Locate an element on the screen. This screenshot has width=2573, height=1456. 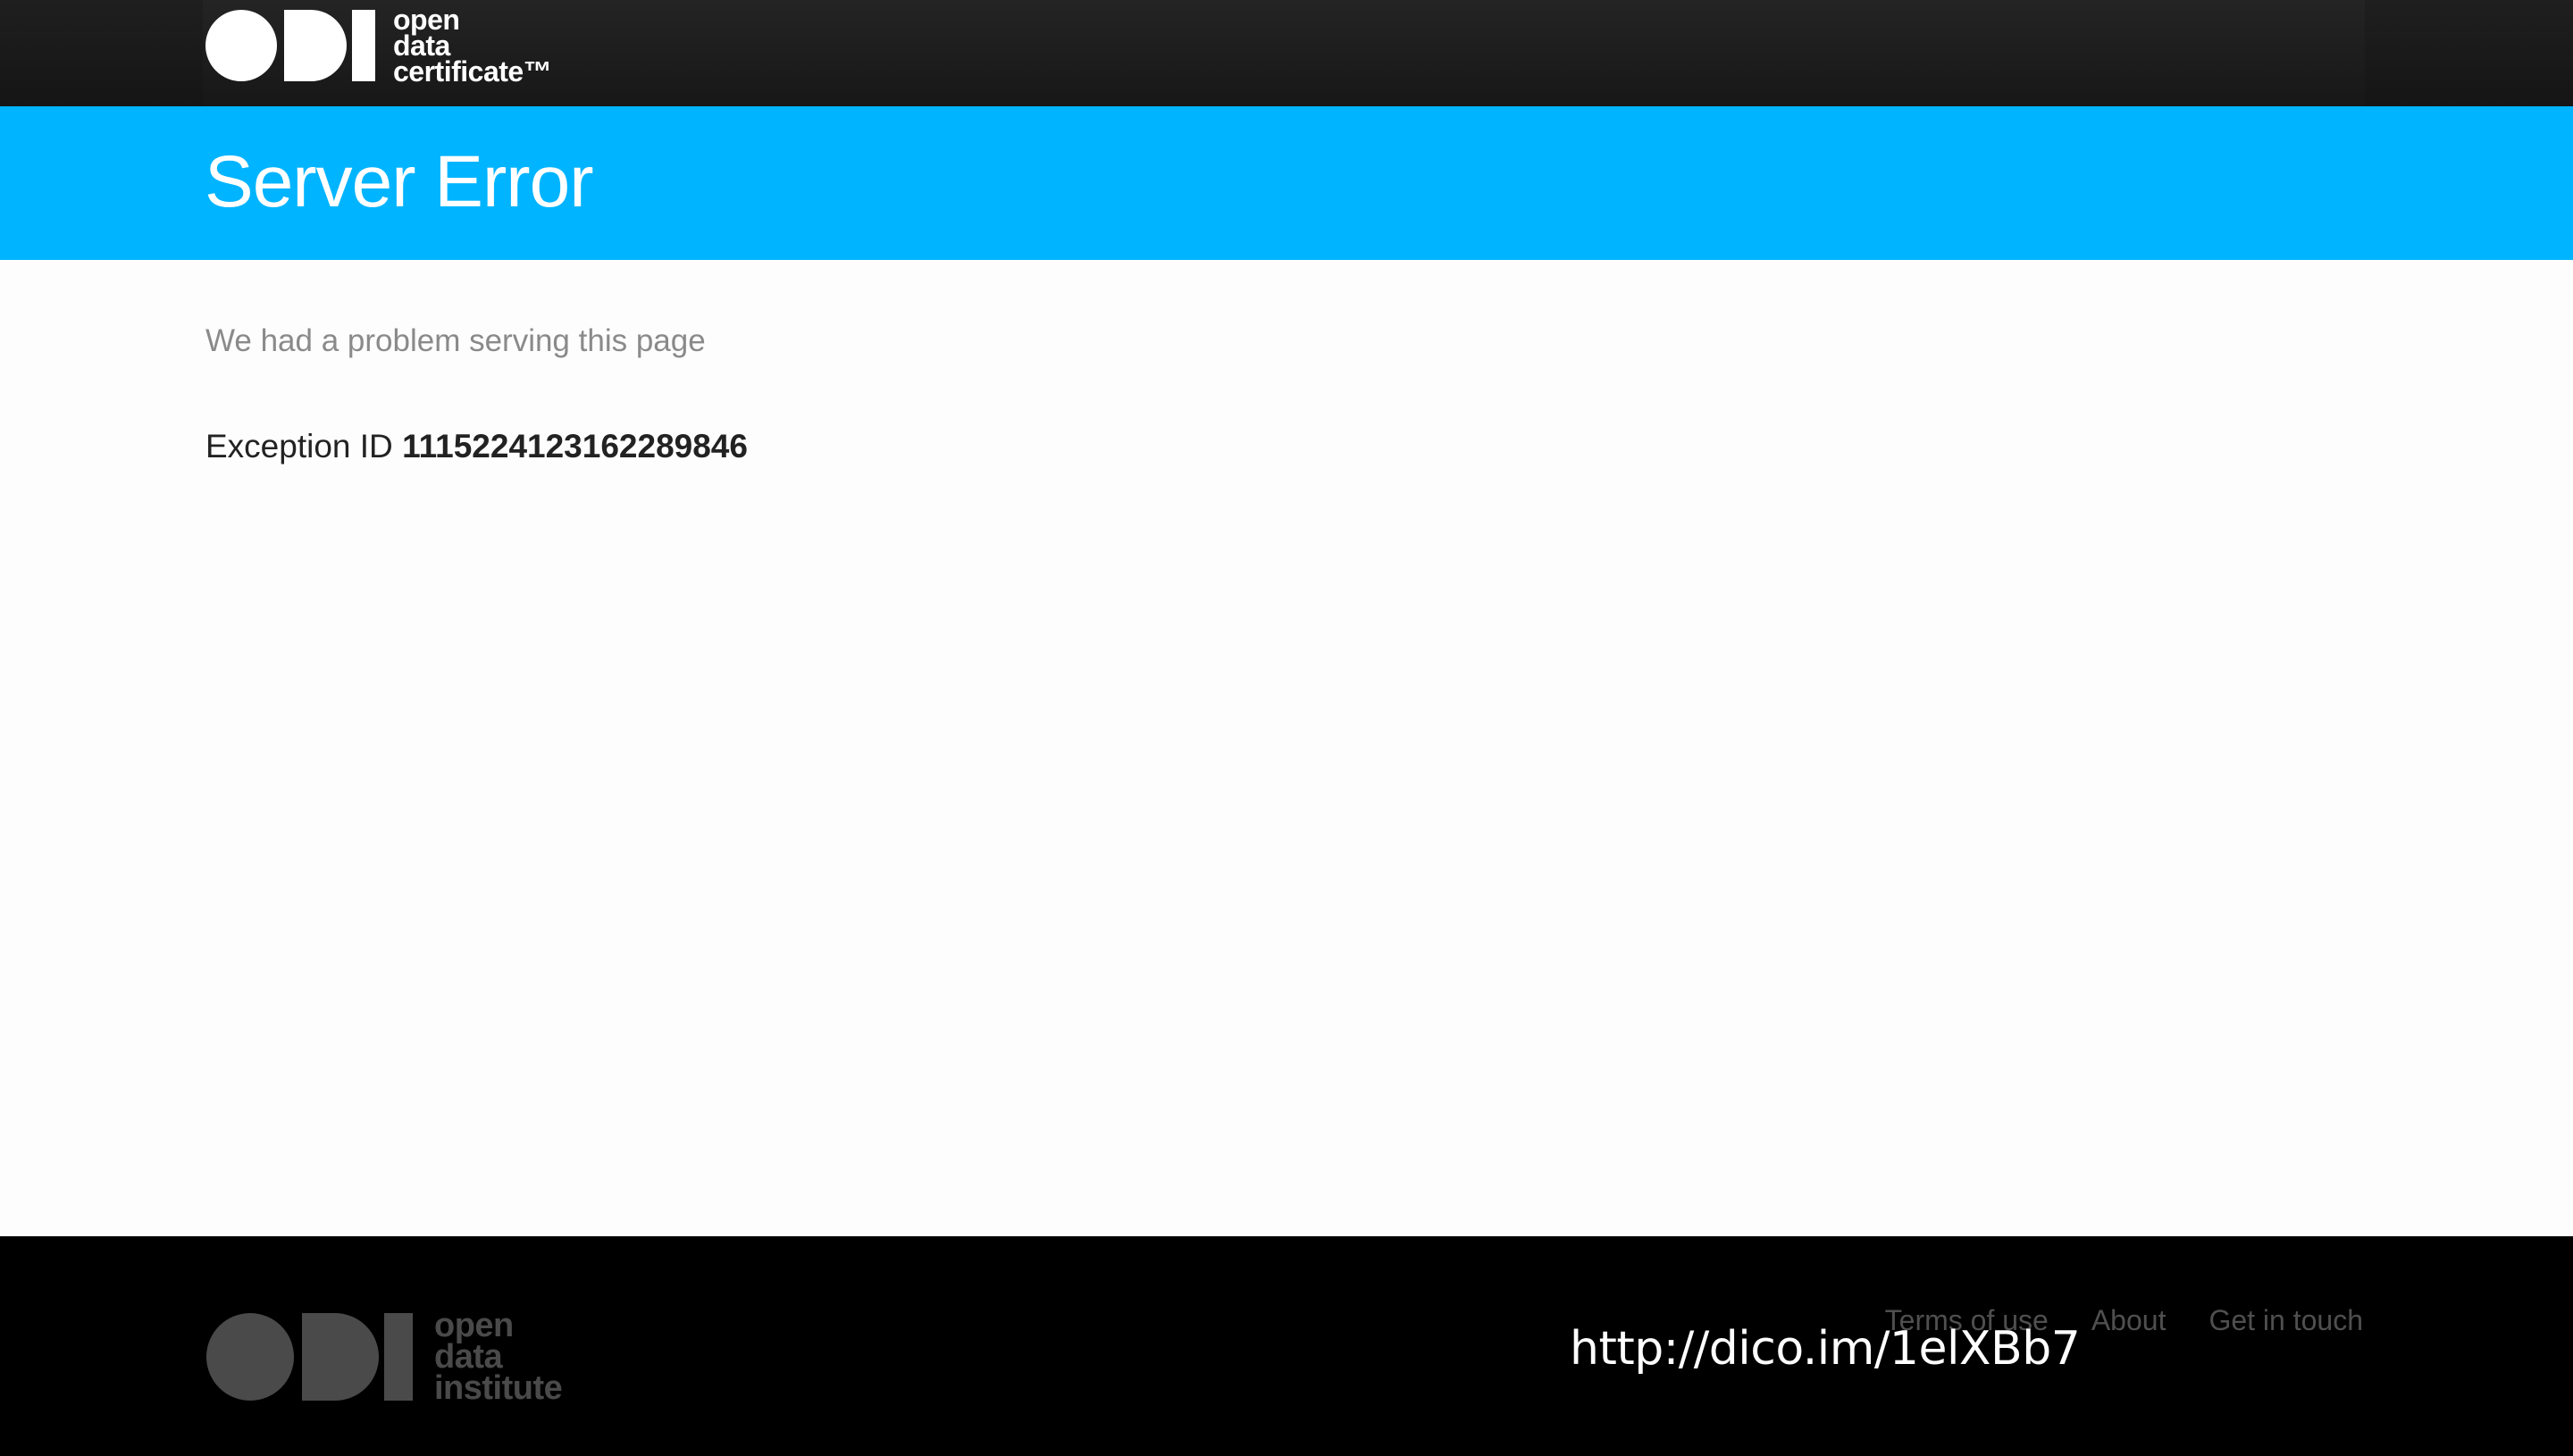
open-data-institute-logo: open data institute is located at coordinates (384, 1356).